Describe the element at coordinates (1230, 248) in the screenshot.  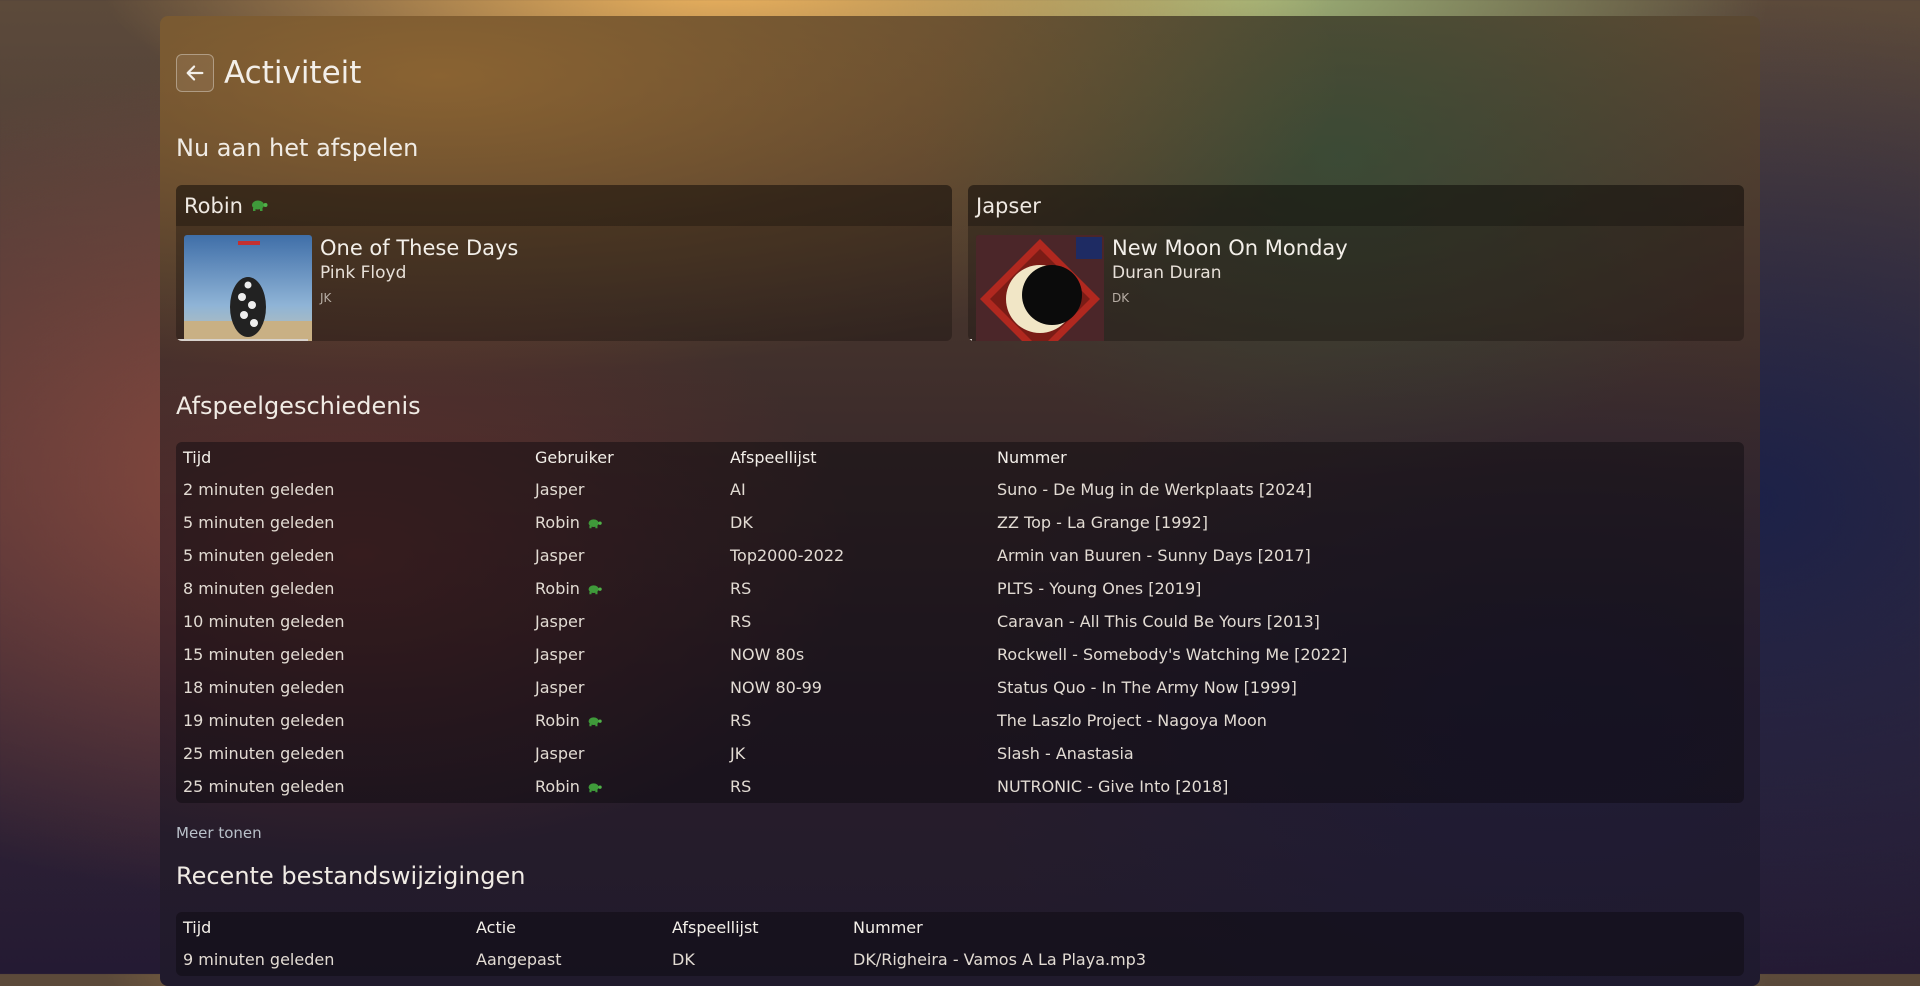
I see `np-track-title: New Moon On Monday` at that location.